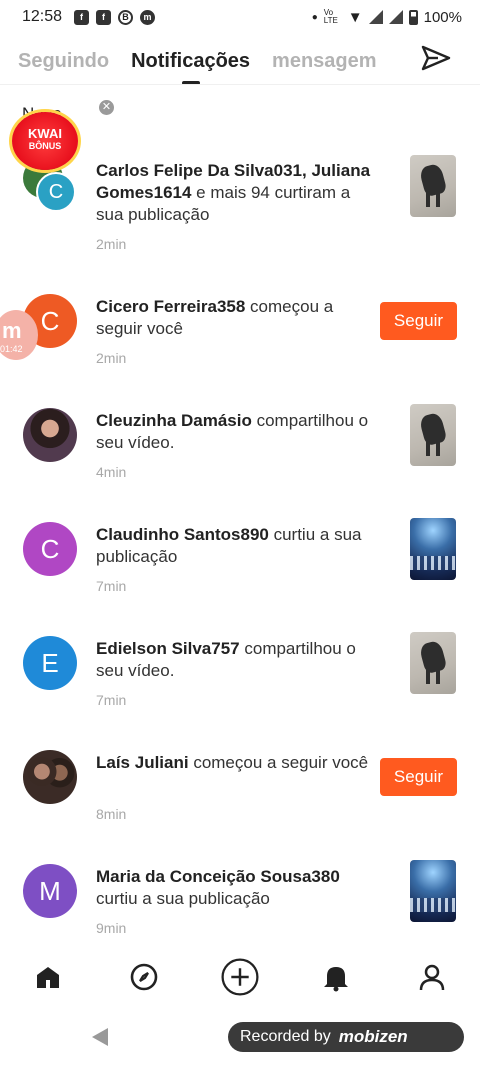  What do you see at coordinates (106, 107) in the screenshot?
I see `close-icon: ✕` at bounding box center [106, 107].